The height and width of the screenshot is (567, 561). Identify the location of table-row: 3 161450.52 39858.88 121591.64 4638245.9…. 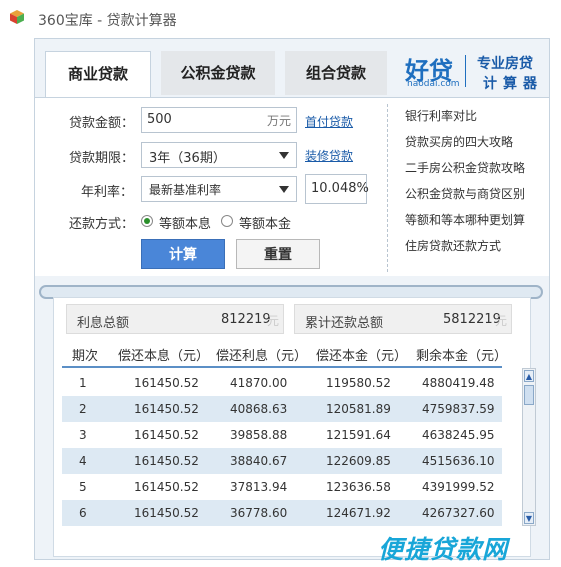
(282, 435).